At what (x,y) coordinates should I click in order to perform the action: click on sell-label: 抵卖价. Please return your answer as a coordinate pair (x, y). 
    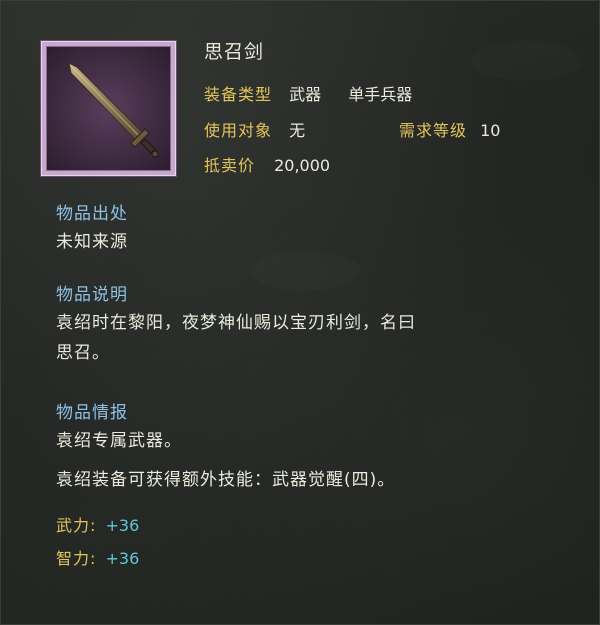
    Looking at the image, I should click on (230, 165).